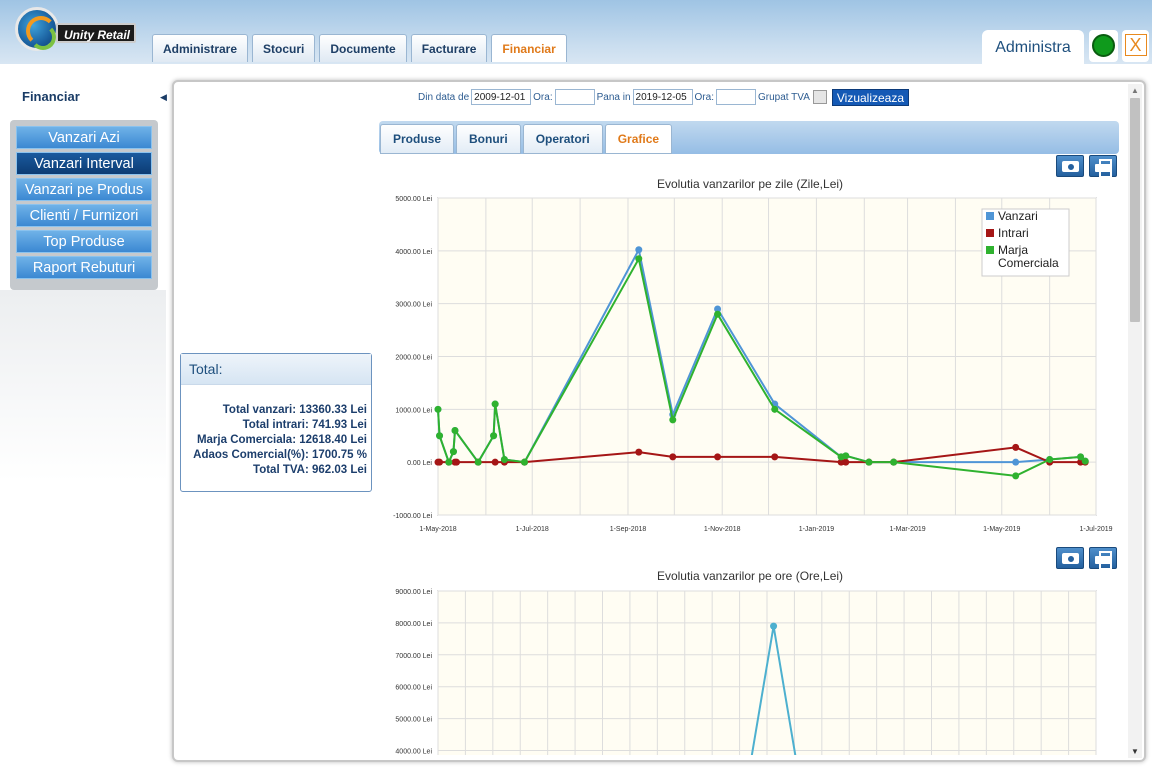 The width and height of the screenshot is (1152, 768). I want to click on tab-documente: Documente, so click(363, 48).